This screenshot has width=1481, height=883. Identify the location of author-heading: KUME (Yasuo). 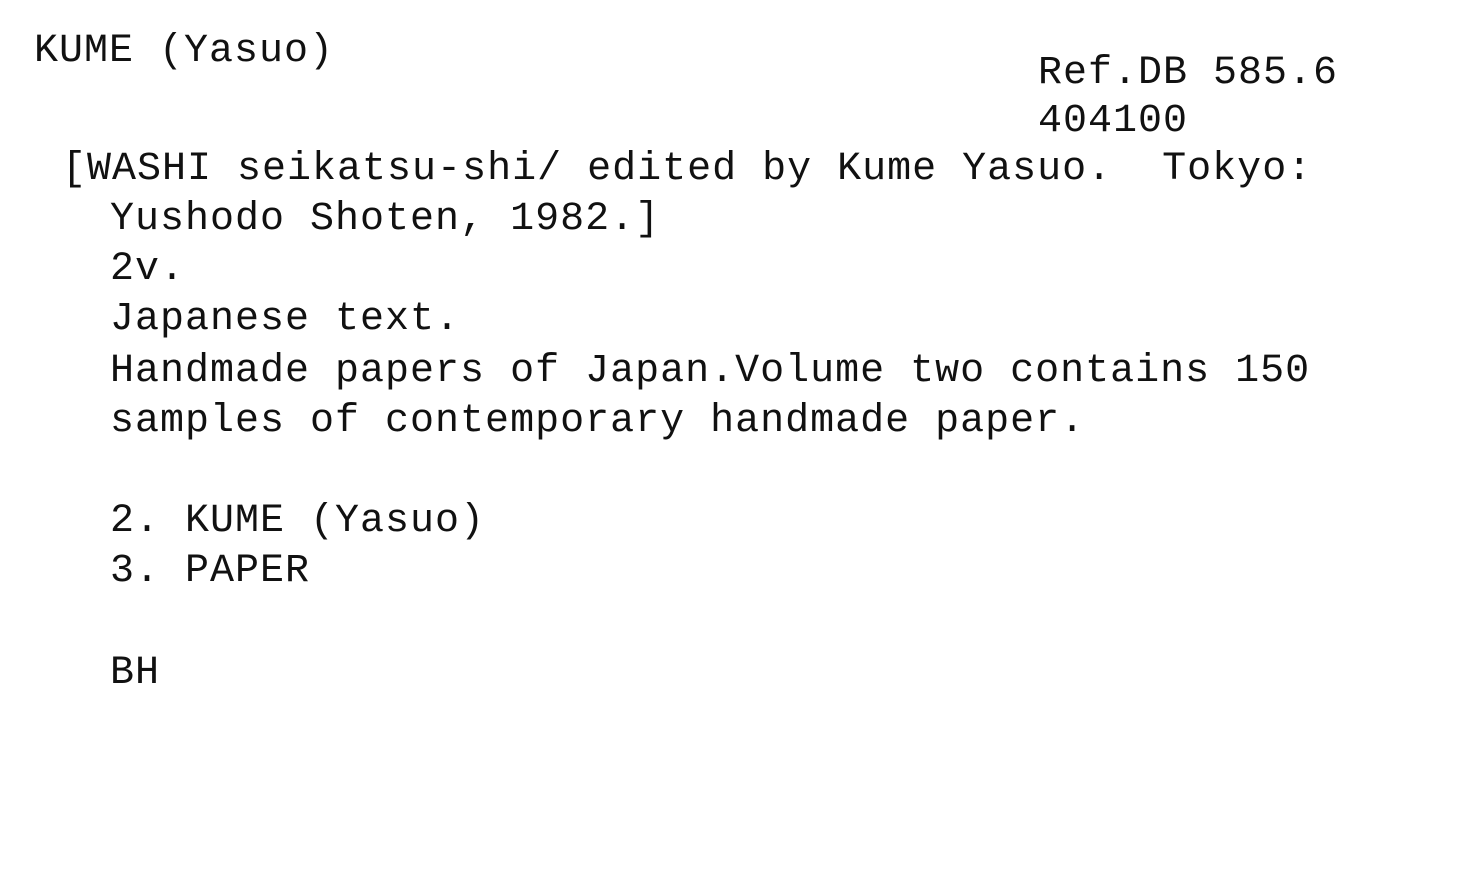
(184, 51).